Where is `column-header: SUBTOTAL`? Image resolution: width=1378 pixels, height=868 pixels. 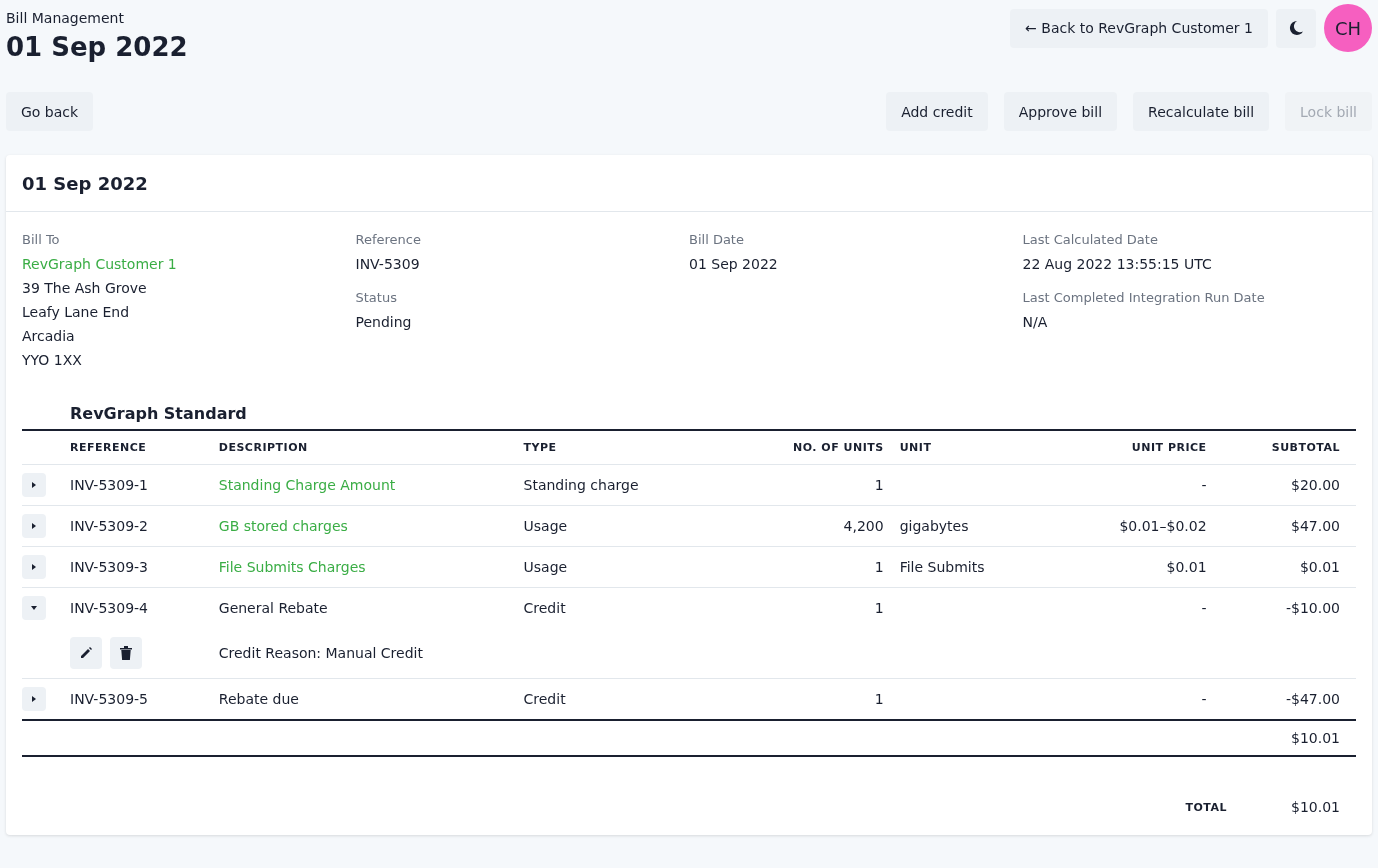
column-header: SUBTOTAL is located at coordinates (1289, 447).